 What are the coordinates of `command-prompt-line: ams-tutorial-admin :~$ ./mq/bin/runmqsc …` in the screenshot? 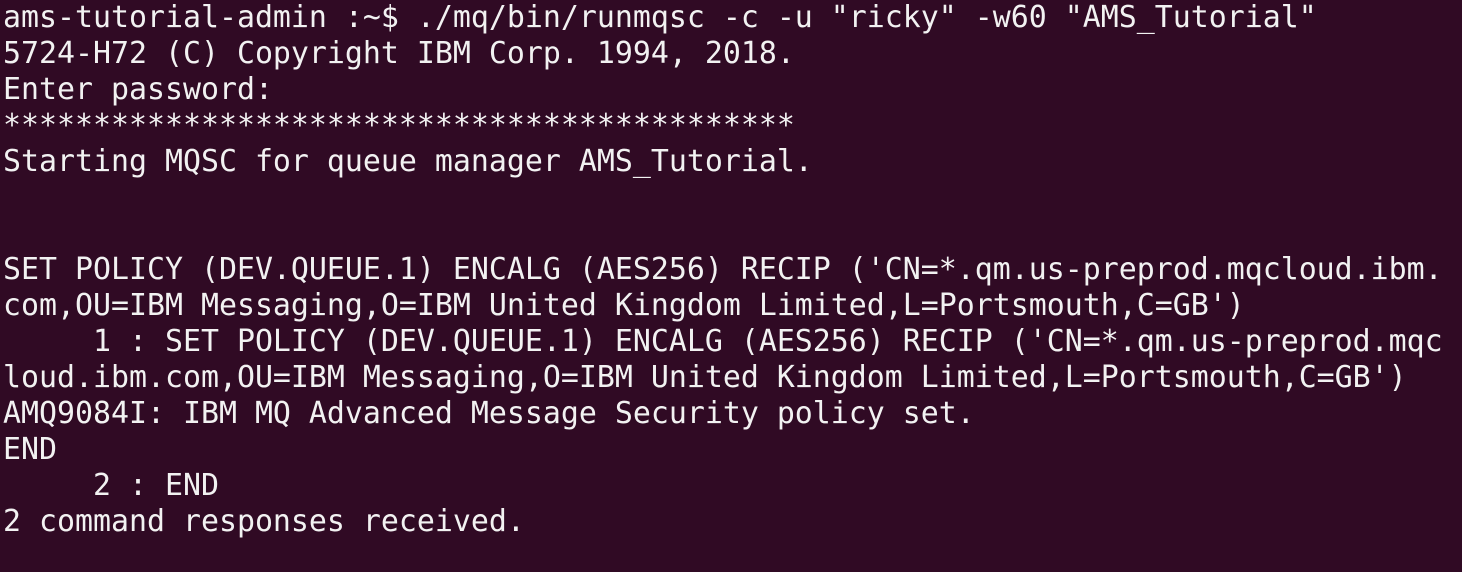 It's located at (660, 17).